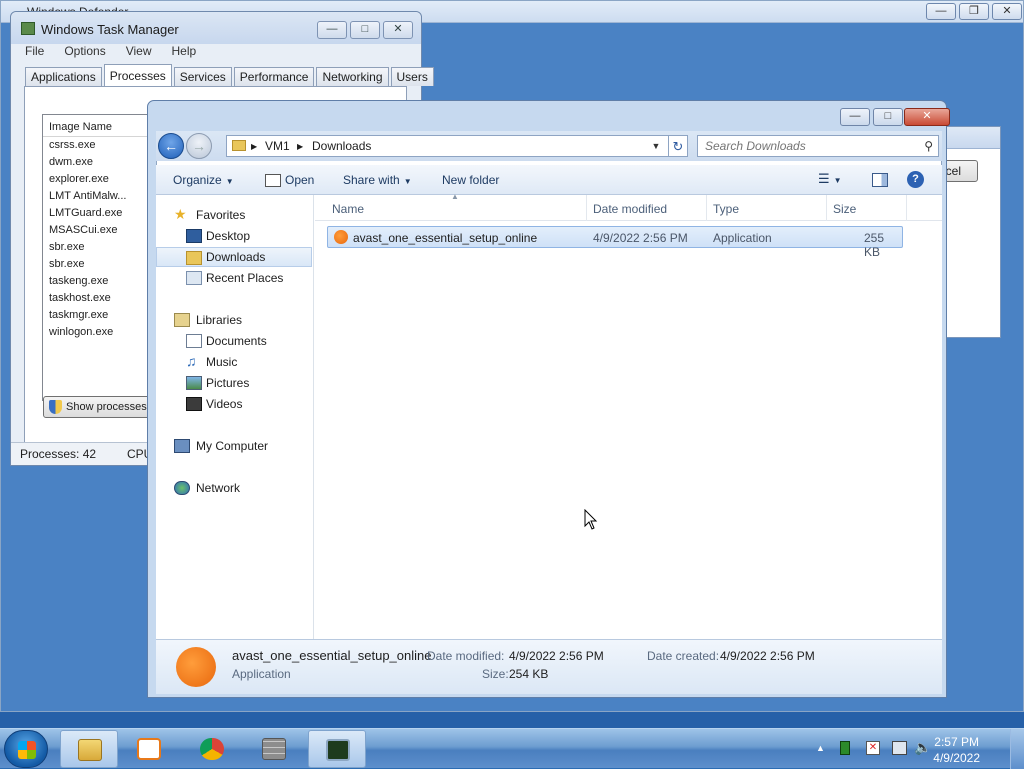 The width and height of the screenshot is (1024, 769). Describe the element at coordinates (97, 298) in the screenshot. I see `table-row: taskhost.exe` at that location.